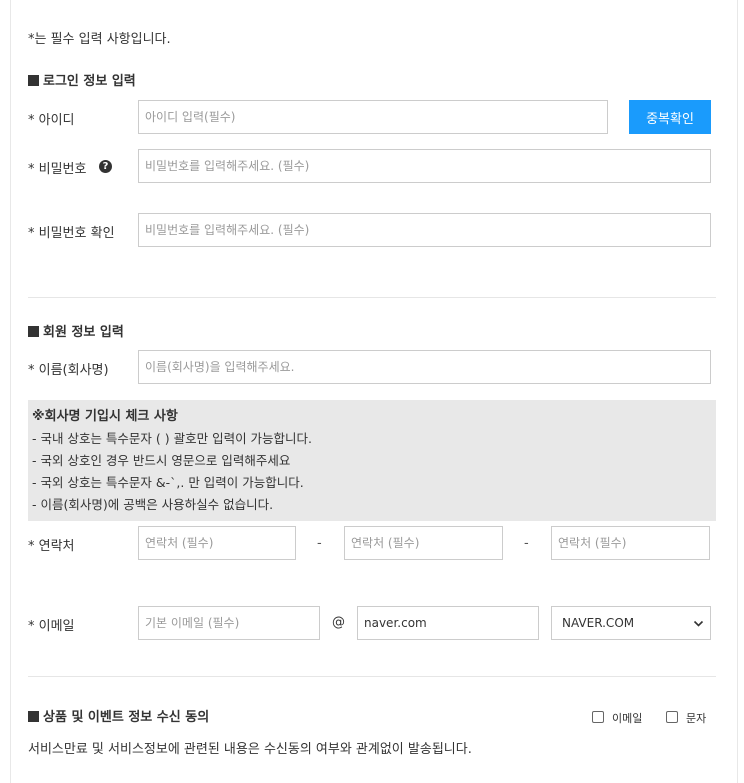 This screenshot has height=783, width=744. I want to click on name-label: * 이름(회사명), so click(68, 370).